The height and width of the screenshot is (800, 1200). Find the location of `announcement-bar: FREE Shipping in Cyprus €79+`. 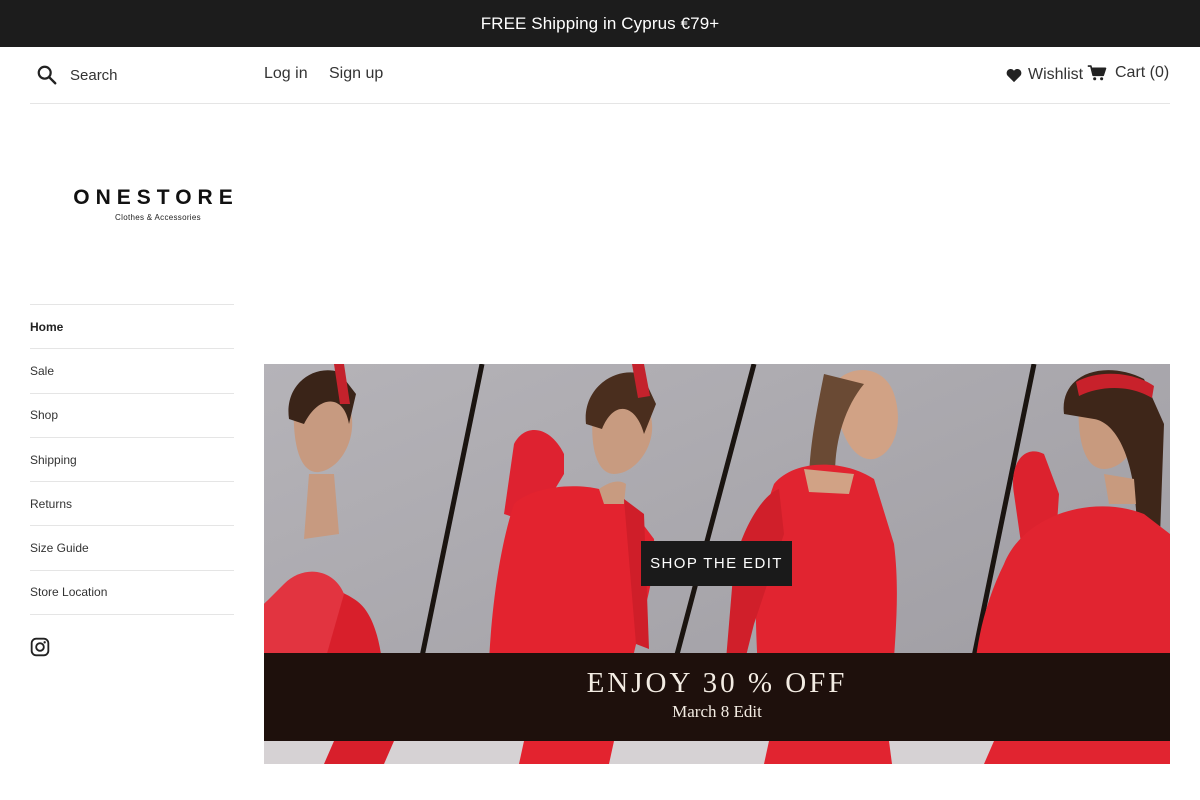

announcement-bar: FREE Shipping in Cyprus €79+ is located at coordinates (600, 23).